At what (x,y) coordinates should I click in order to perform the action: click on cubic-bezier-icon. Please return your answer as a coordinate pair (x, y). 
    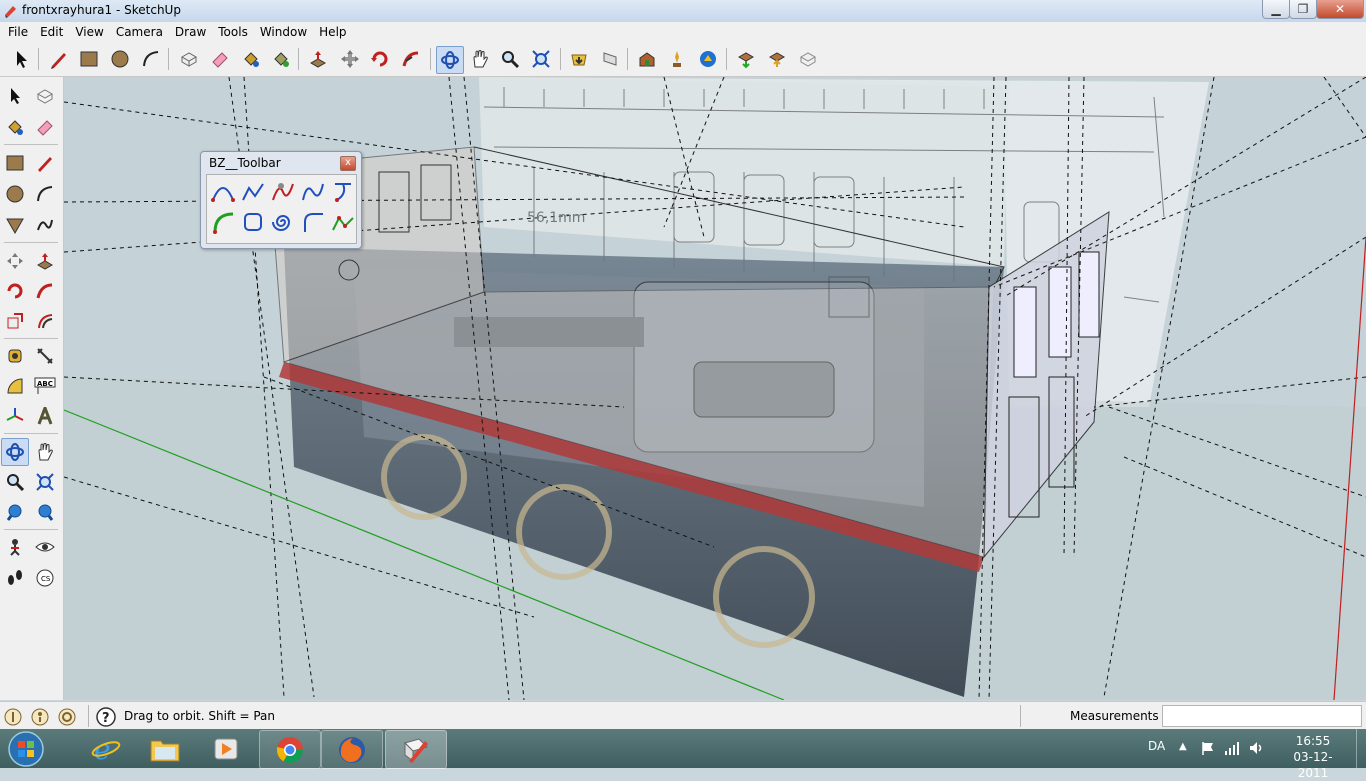
    Looking at the image, I should click on (343, 192).